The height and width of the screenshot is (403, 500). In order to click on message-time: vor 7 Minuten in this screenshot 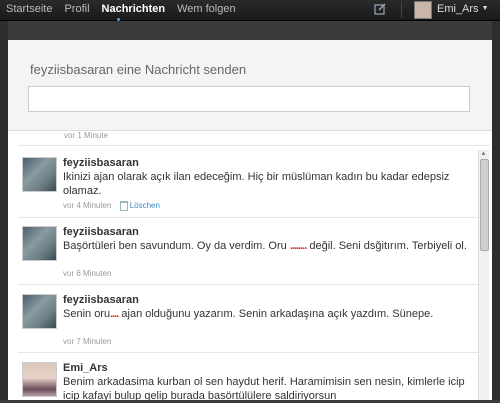, I will do `click(87, 341)`.